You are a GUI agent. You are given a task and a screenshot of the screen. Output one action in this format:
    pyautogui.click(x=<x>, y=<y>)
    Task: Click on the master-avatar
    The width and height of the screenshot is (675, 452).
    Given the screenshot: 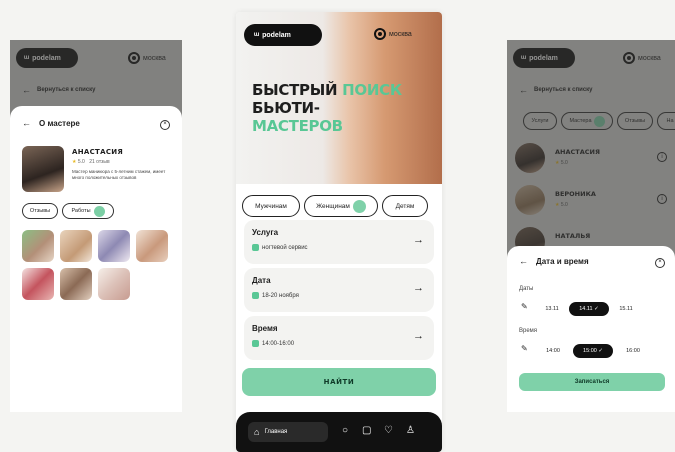 What is the action you would take?
    pyautogui.click(x=43, y=169)
    